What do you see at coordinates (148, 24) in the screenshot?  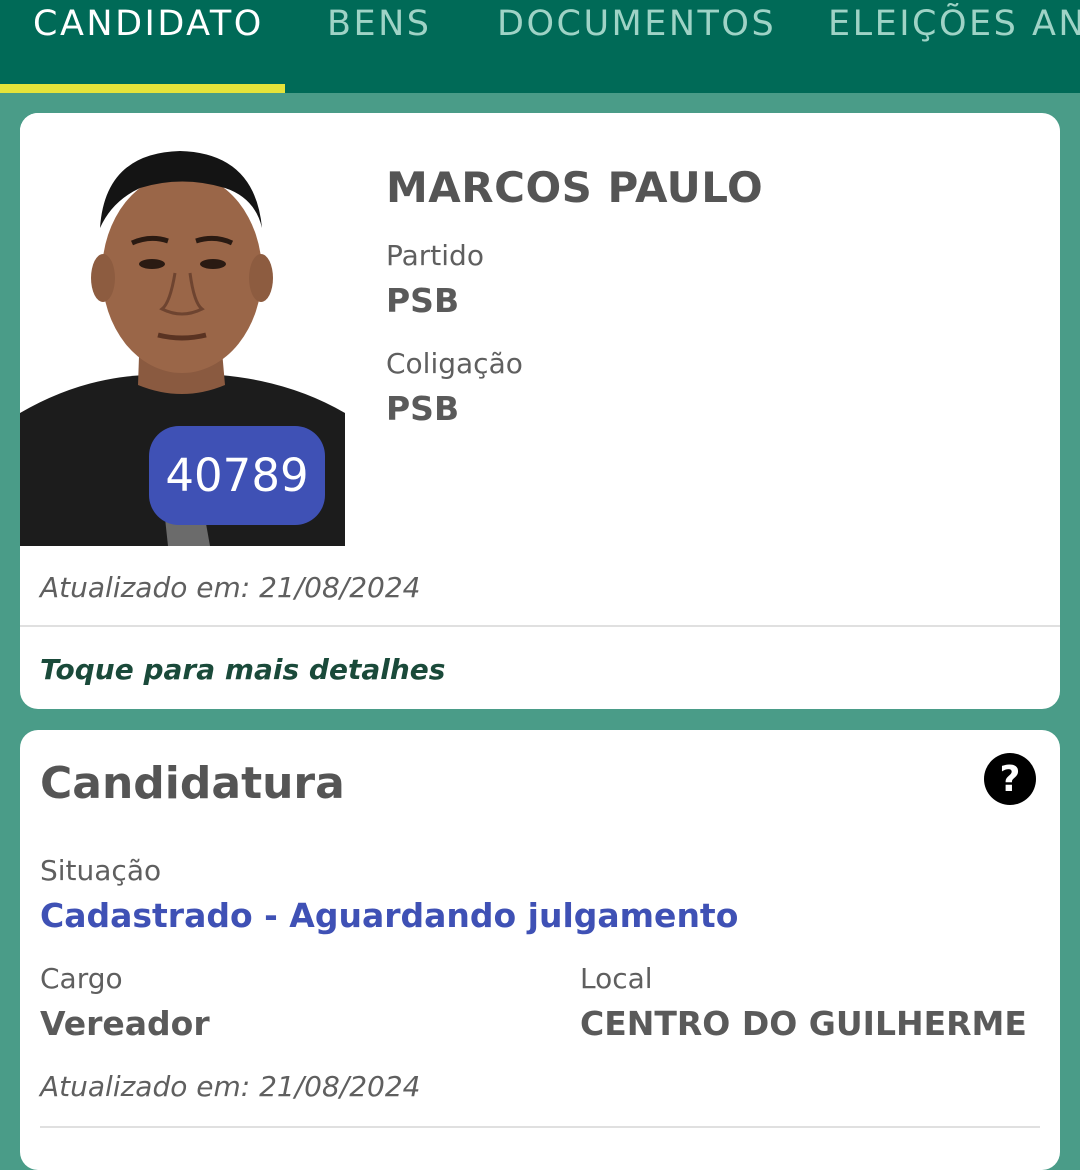 I see `tab-candidato: CANDIDATO` at bounding box center [148, 24].